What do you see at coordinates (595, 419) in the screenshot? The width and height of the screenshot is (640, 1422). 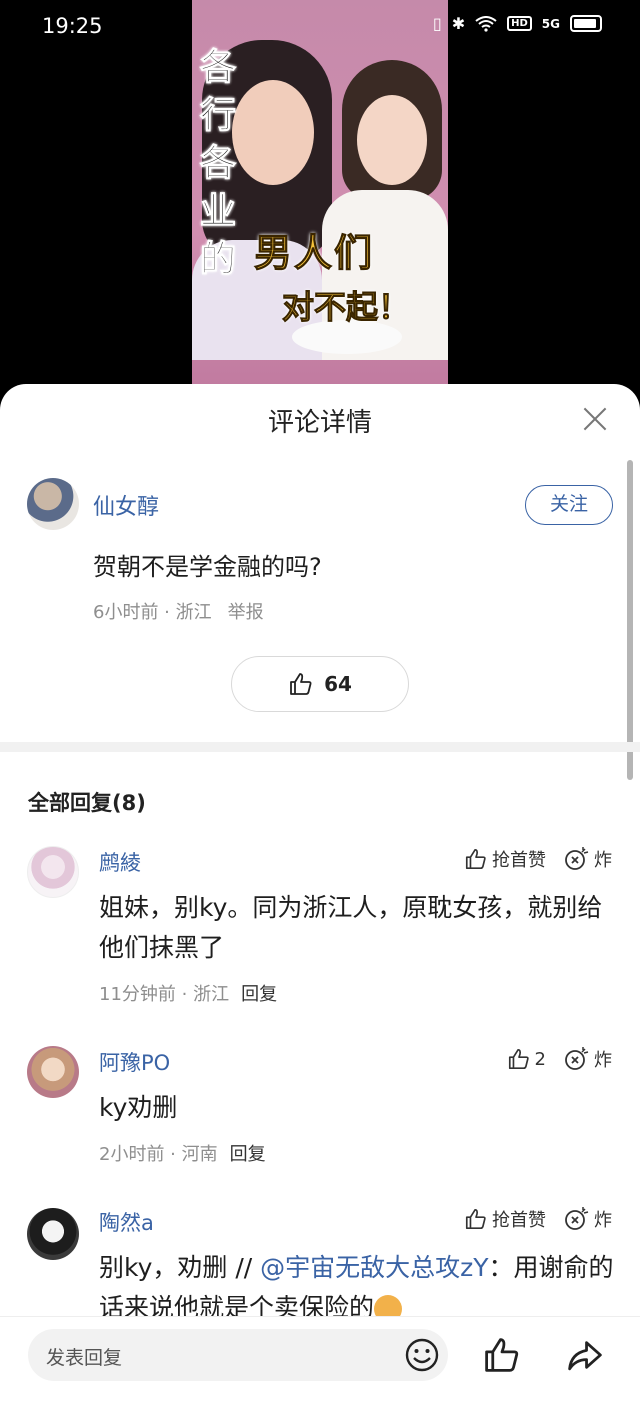 I see `close-icon` at bounding box center [595, 419].